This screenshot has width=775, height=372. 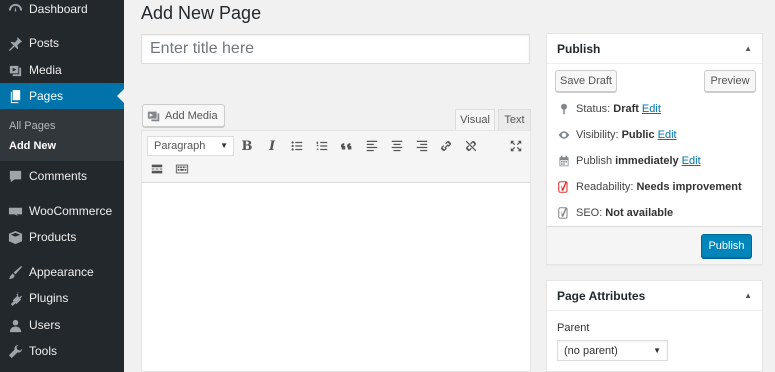 I want to click on menu-pages: Pages, so click(x=62, y=96).